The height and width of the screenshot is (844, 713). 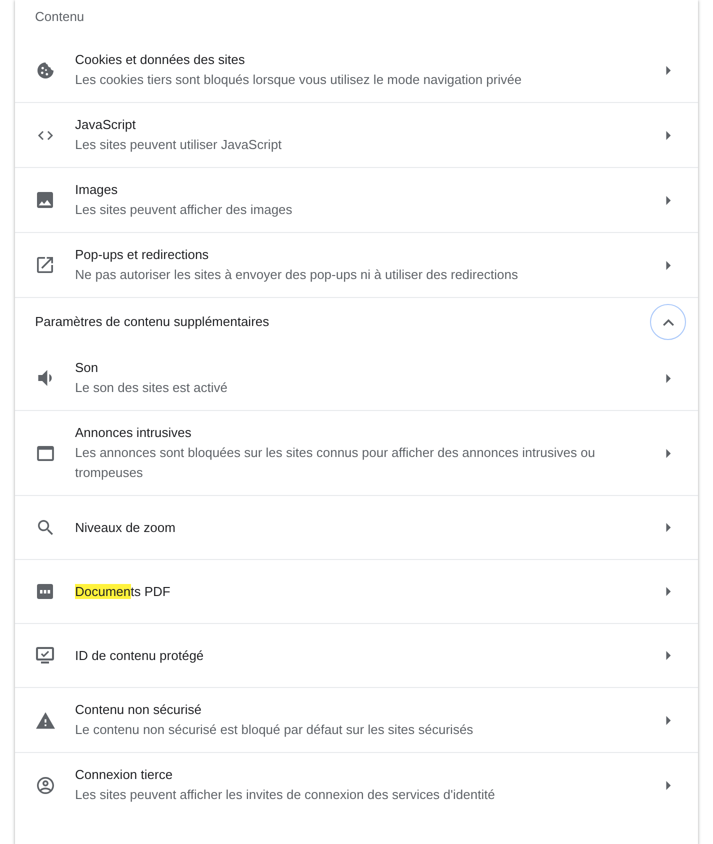 What do you see at coordinates (345, 528) in the screenshot?
I see `row-title: Niveaux de zoom` at bounding box center [345, 528].